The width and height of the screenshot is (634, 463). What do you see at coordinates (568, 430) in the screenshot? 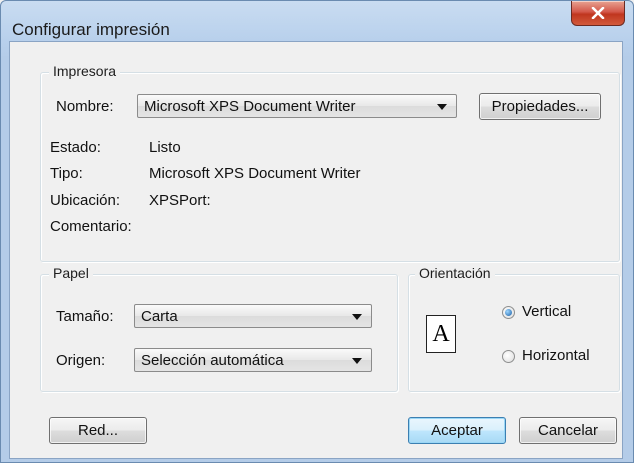
I see `cancel-button: Cancelar` at bounding box center [568, 430].